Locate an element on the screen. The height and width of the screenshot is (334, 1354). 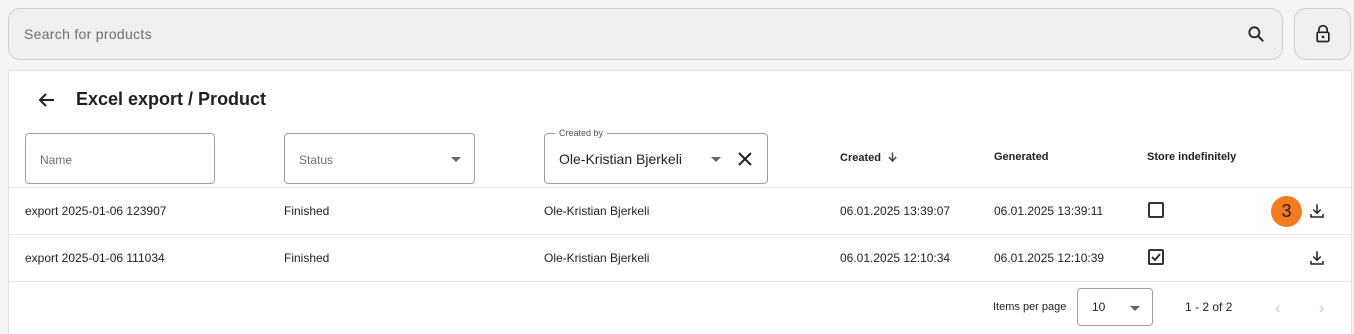
clear-icon is located at coordinates (745, 159).